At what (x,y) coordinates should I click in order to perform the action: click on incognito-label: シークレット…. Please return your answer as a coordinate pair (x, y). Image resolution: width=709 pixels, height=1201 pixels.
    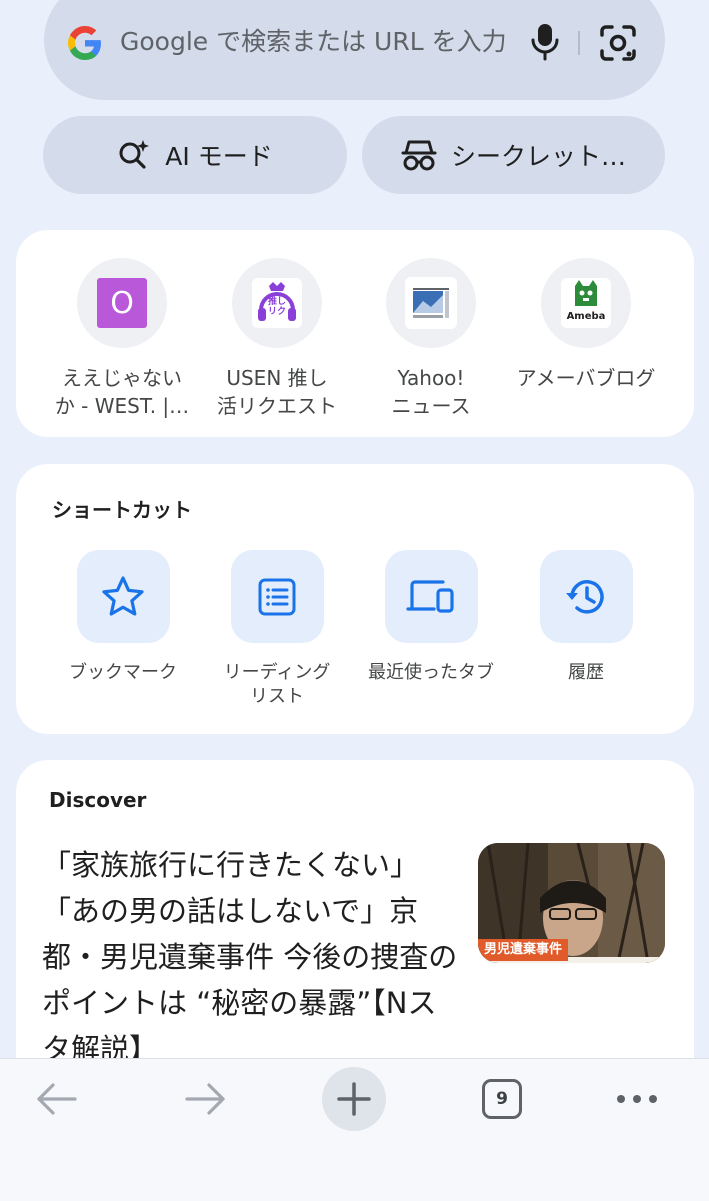
    Looking at the image, I should click on (538, 156).